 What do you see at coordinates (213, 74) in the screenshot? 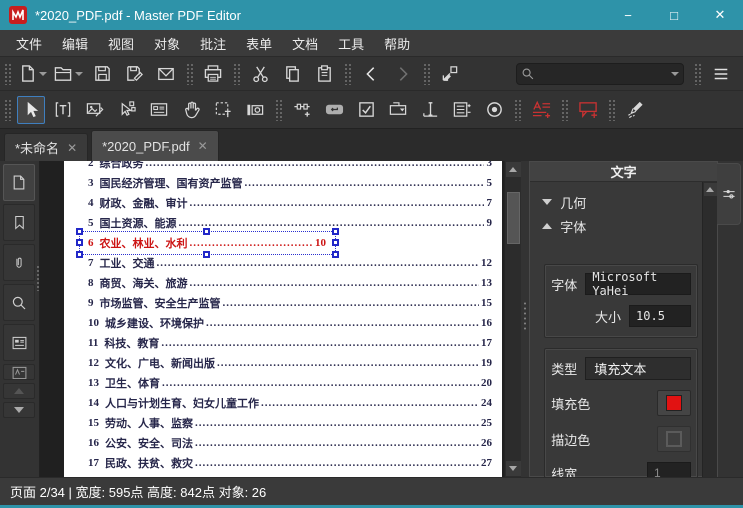
I see `print-button` at bounding box center [213, 74].